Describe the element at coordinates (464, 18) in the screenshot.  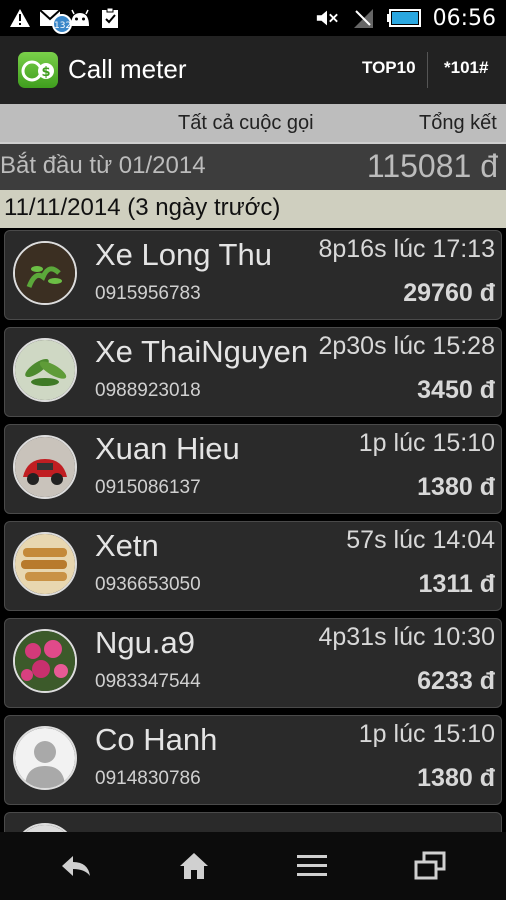
I see `status-clock: 06:56` at that location.